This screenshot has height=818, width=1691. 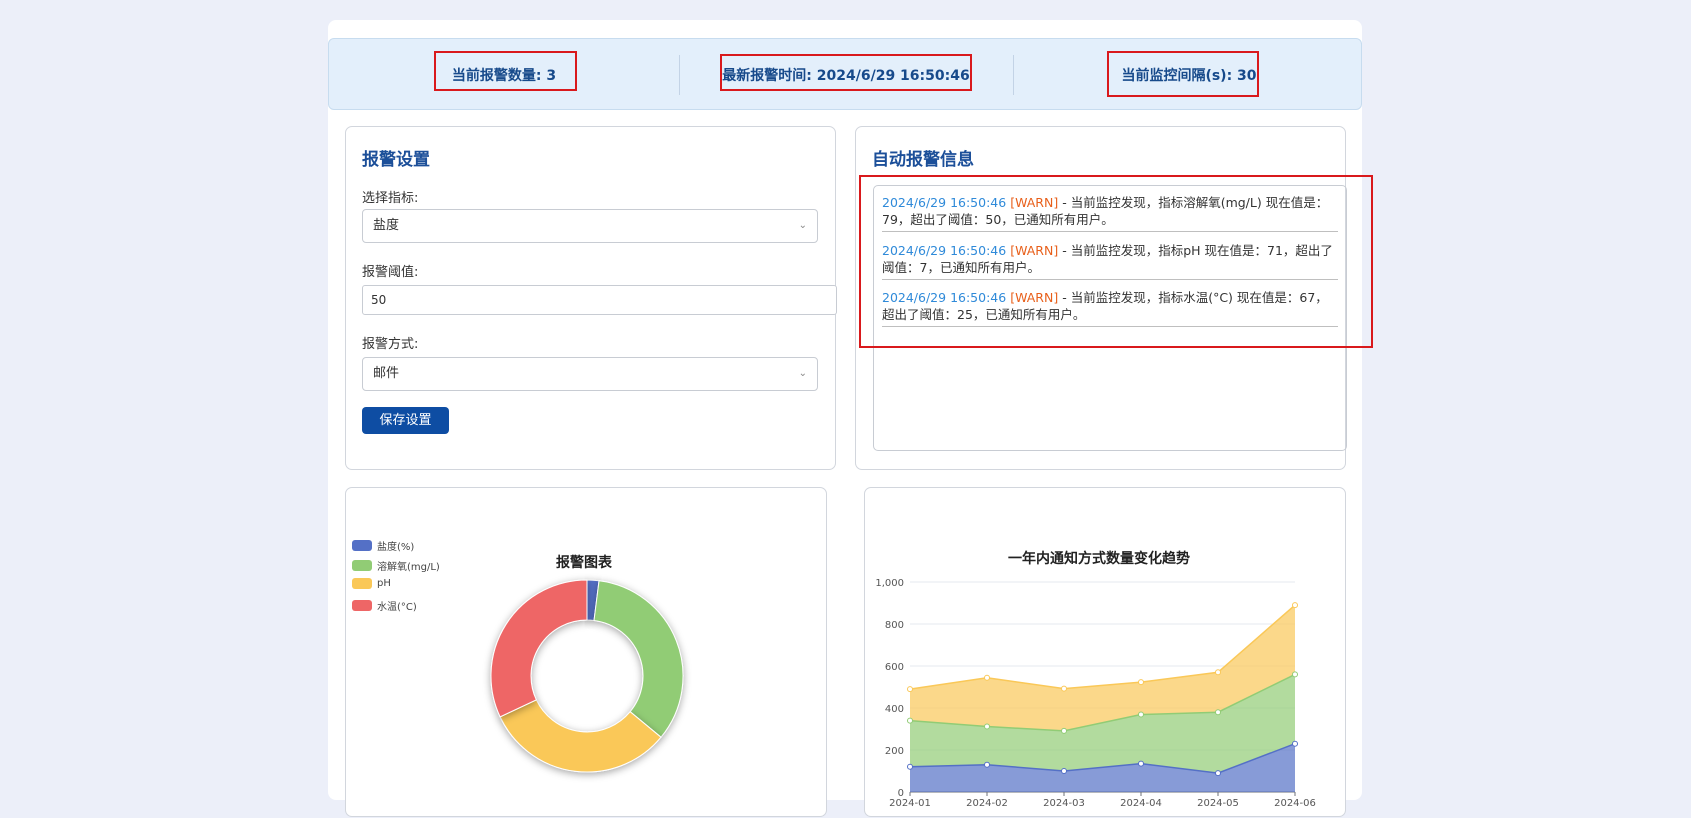 What do you see at coordinates (405, 420) in the screenshot?
I see `save-settings-button: 保存设置` at bounding box center [405, 420].